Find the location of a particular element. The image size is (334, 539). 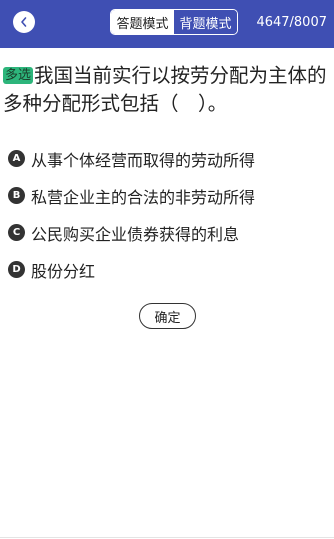

question-text: 我国当前实行以按劳分配为主体的多种分配形式包括（ ）。 is located at coordinates (165, 89).